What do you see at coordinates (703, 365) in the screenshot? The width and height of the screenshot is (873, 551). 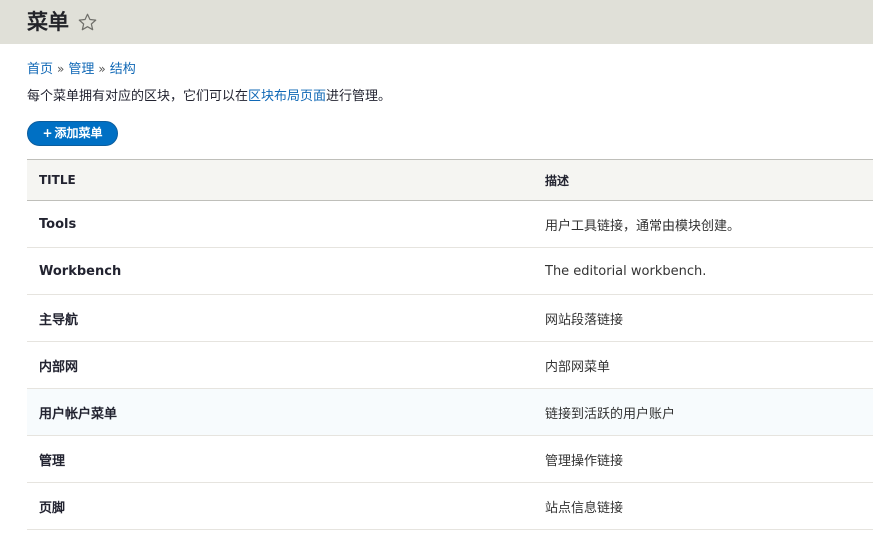 I see `menu-description: 内部网菜单` at bounding box center [703, 365].